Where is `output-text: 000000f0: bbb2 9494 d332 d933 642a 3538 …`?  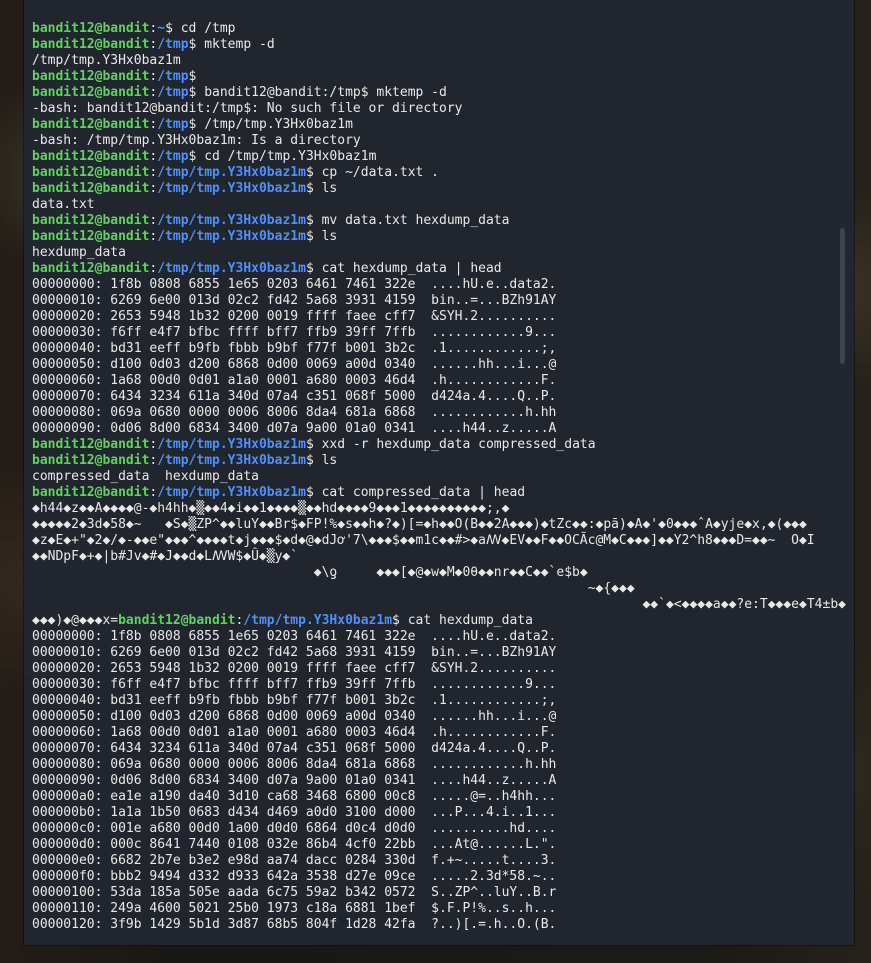
output-text: 000000f0: bbb2 9494 d332 d933 642a 3538 … is located at coordinates (294, 876).